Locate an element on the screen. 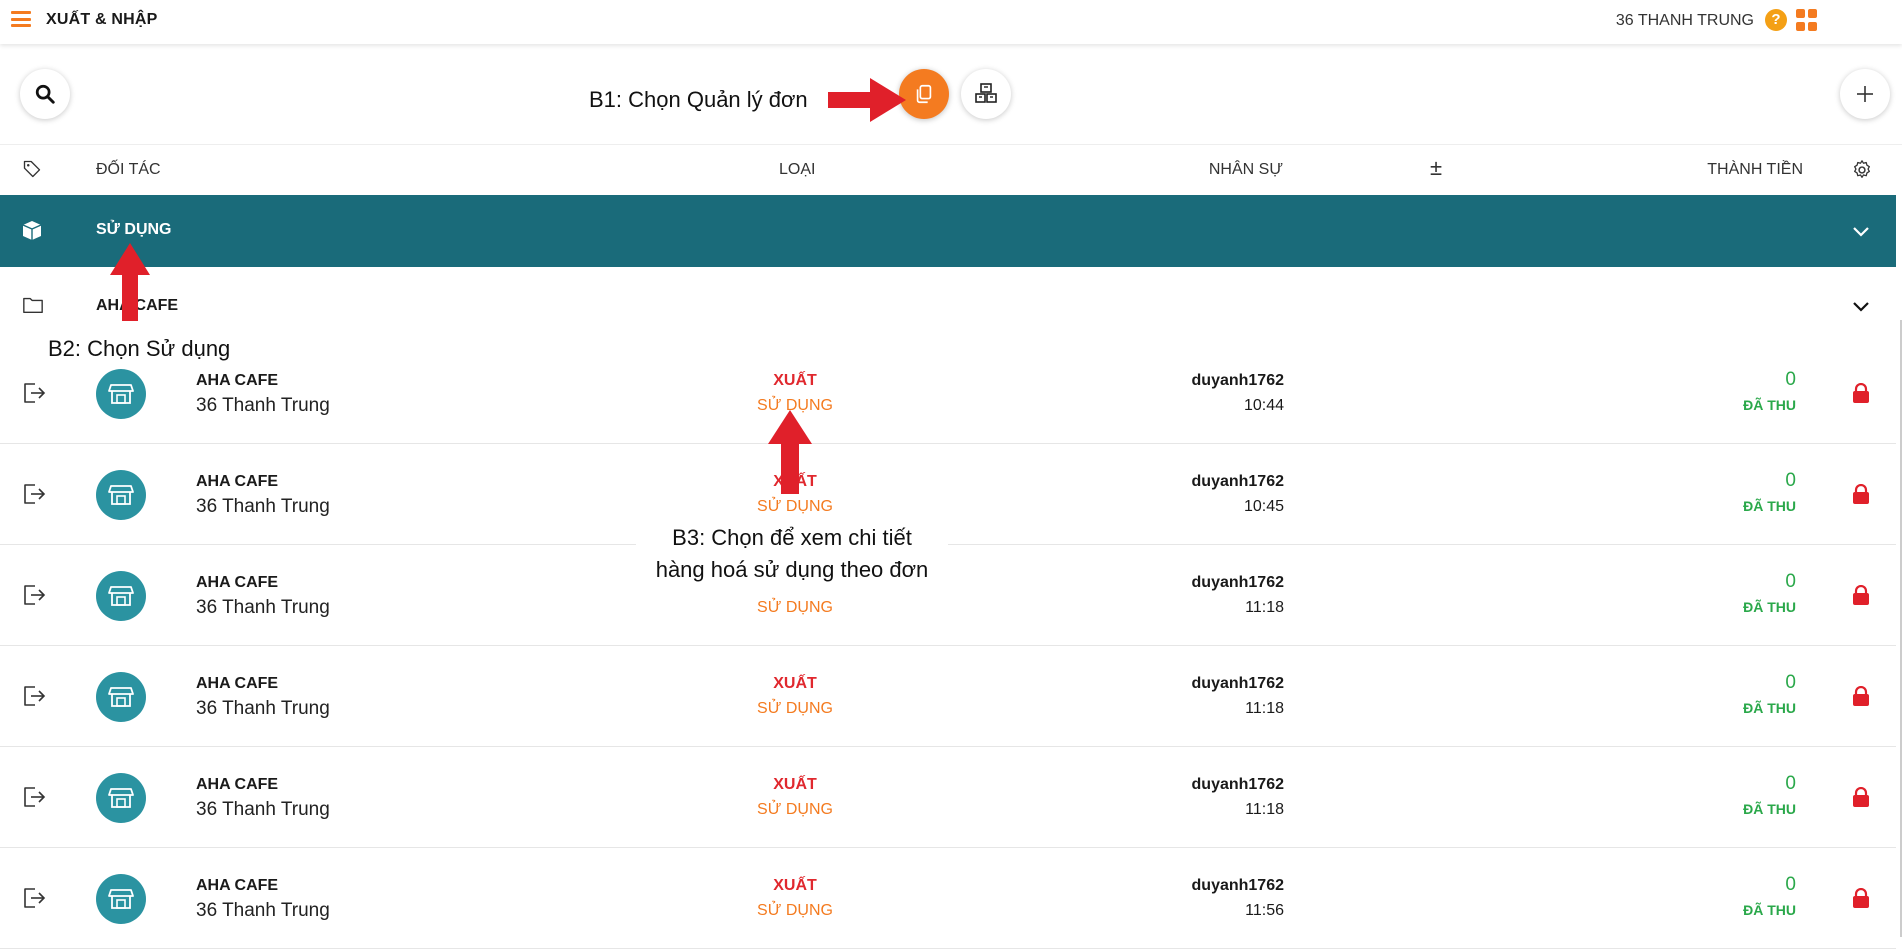 This screenshot has width=1902, height=949. apps-grid-icon is located at coordinates (1807, 20).